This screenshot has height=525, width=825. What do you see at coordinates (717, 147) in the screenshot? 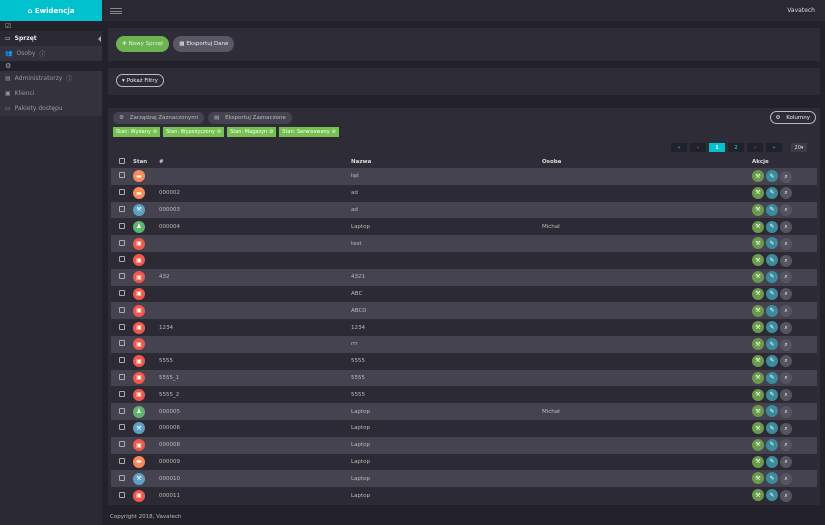
I see `page-1-button: 1` at bounding box center [717, 147].